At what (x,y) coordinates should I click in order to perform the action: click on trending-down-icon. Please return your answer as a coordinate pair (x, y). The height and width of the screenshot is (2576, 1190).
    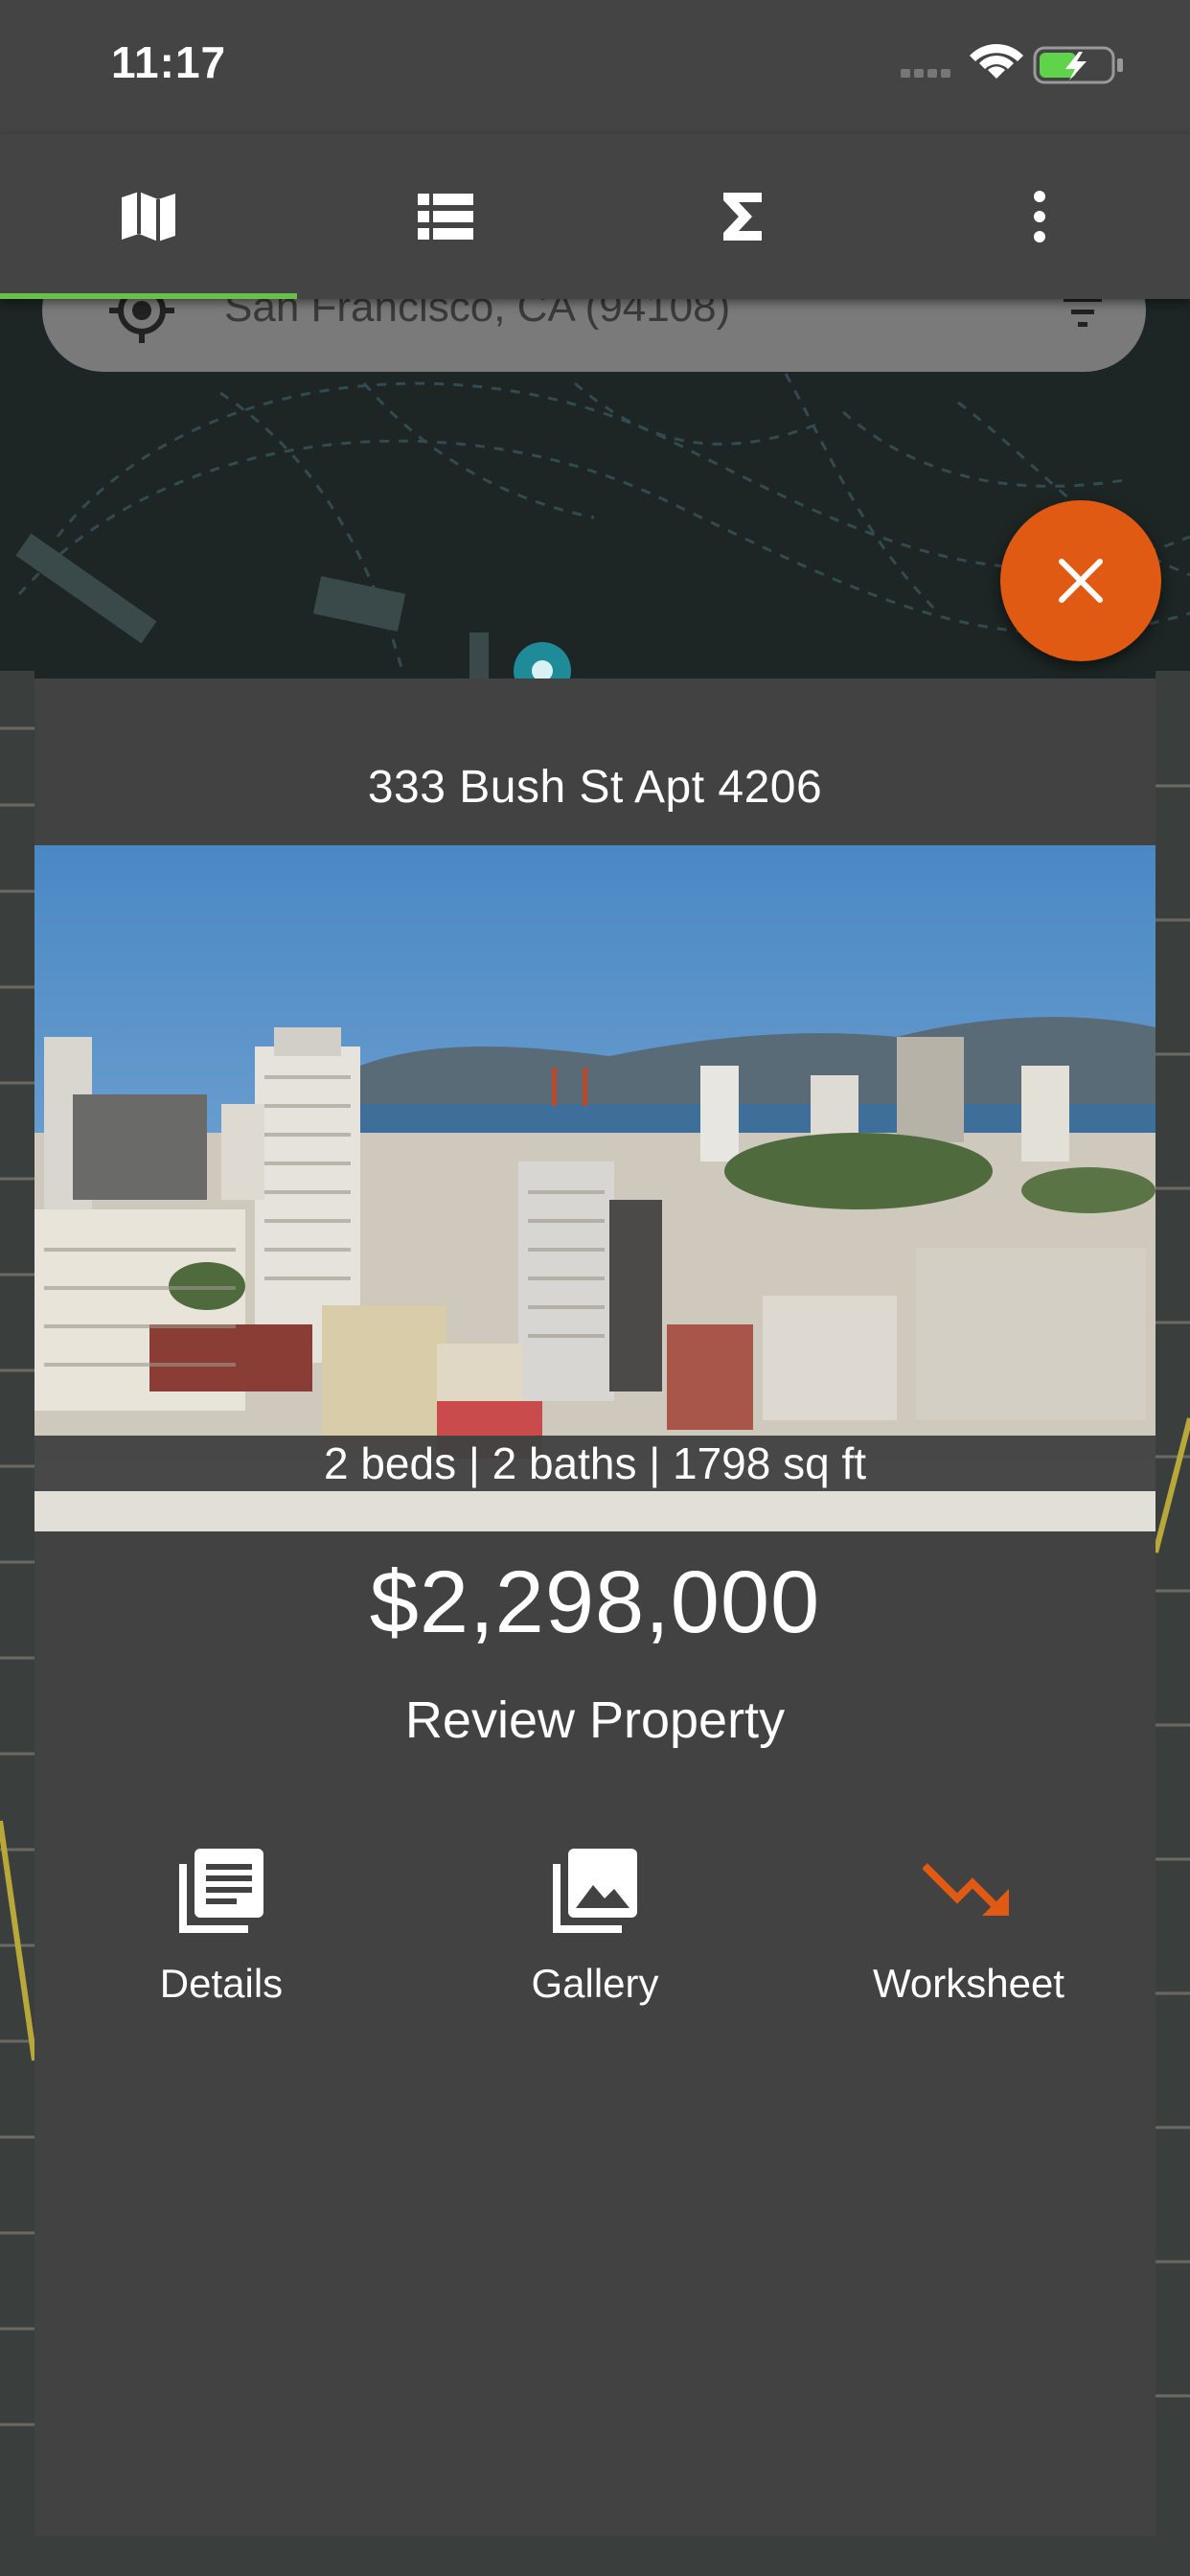
    Looking at the image, I should click on (966, 1889).